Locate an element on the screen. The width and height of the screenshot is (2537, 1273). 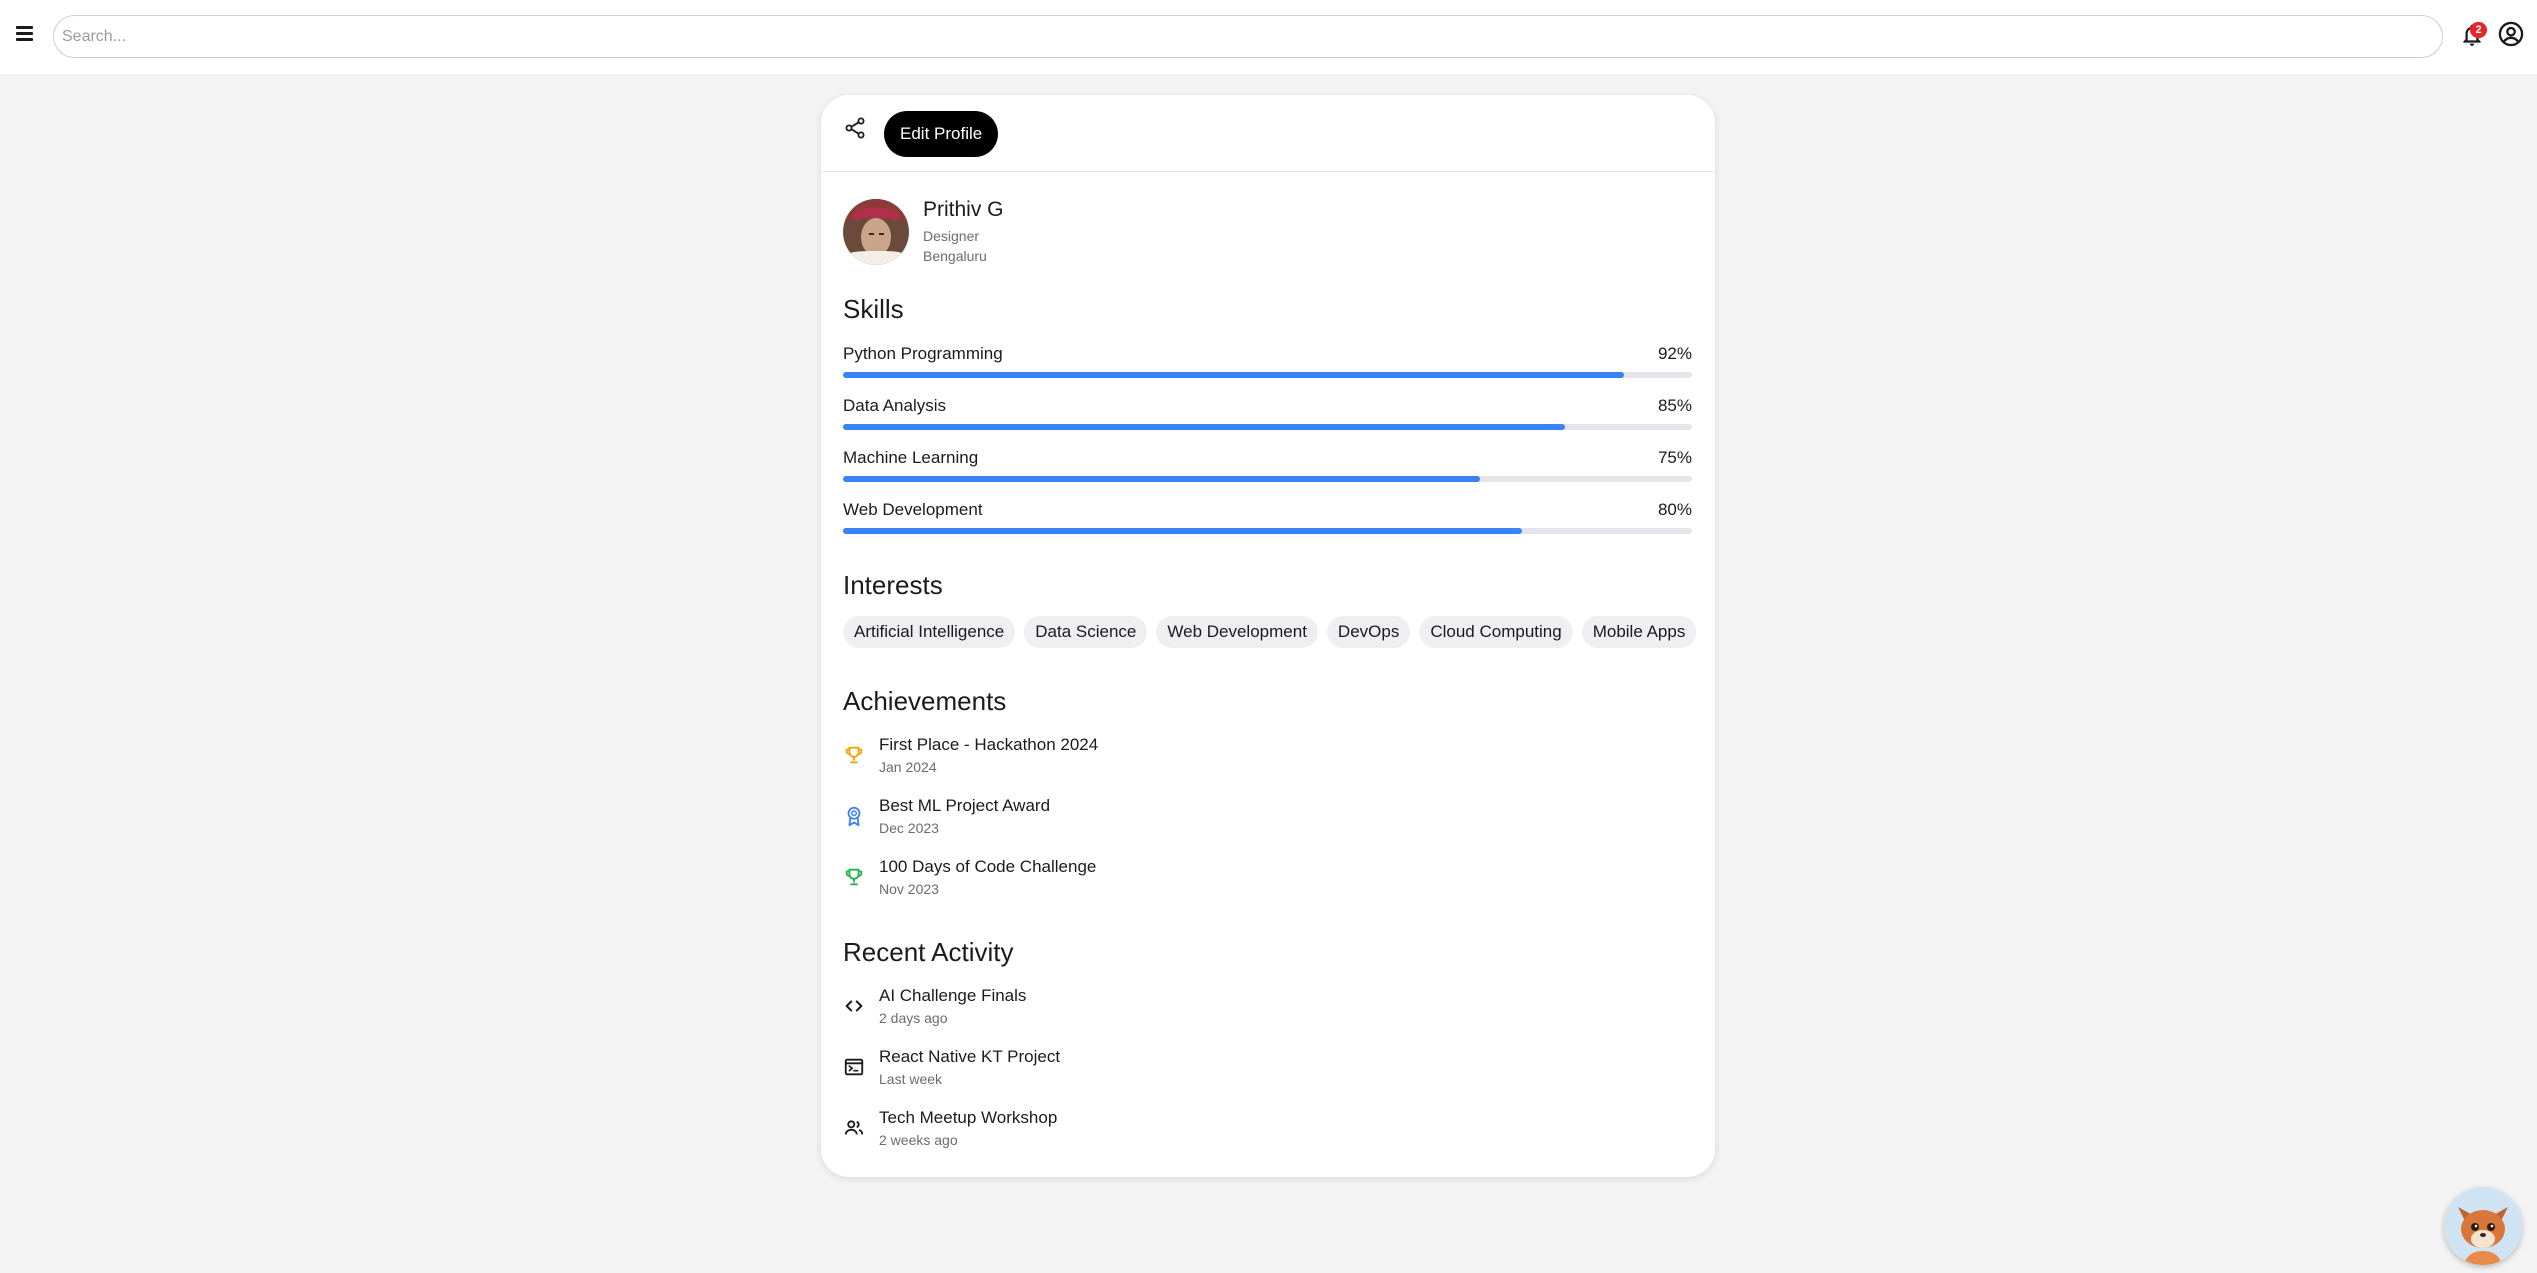
search-input is located at coordinates (1248, 36).